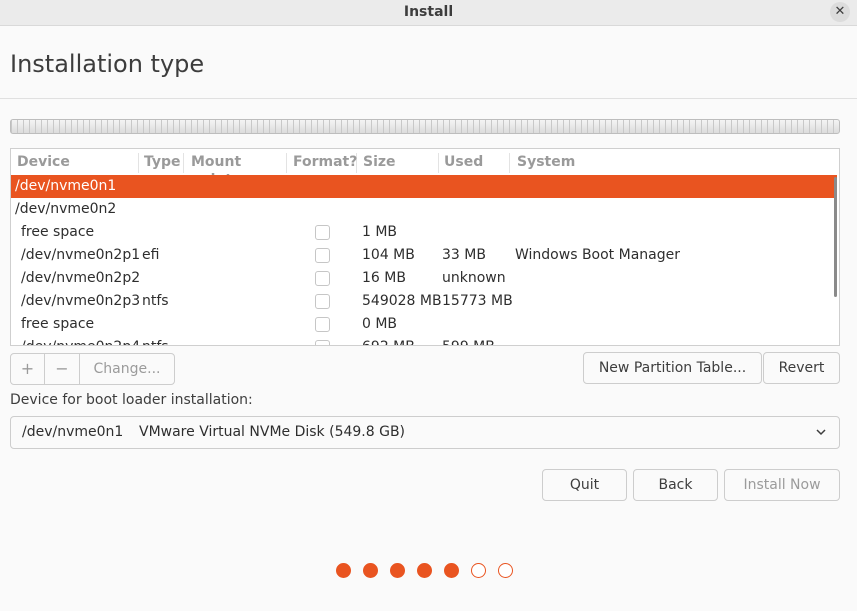 The image size is (857, 611). I want to click on chevron-down-icon, so click(821, 432).